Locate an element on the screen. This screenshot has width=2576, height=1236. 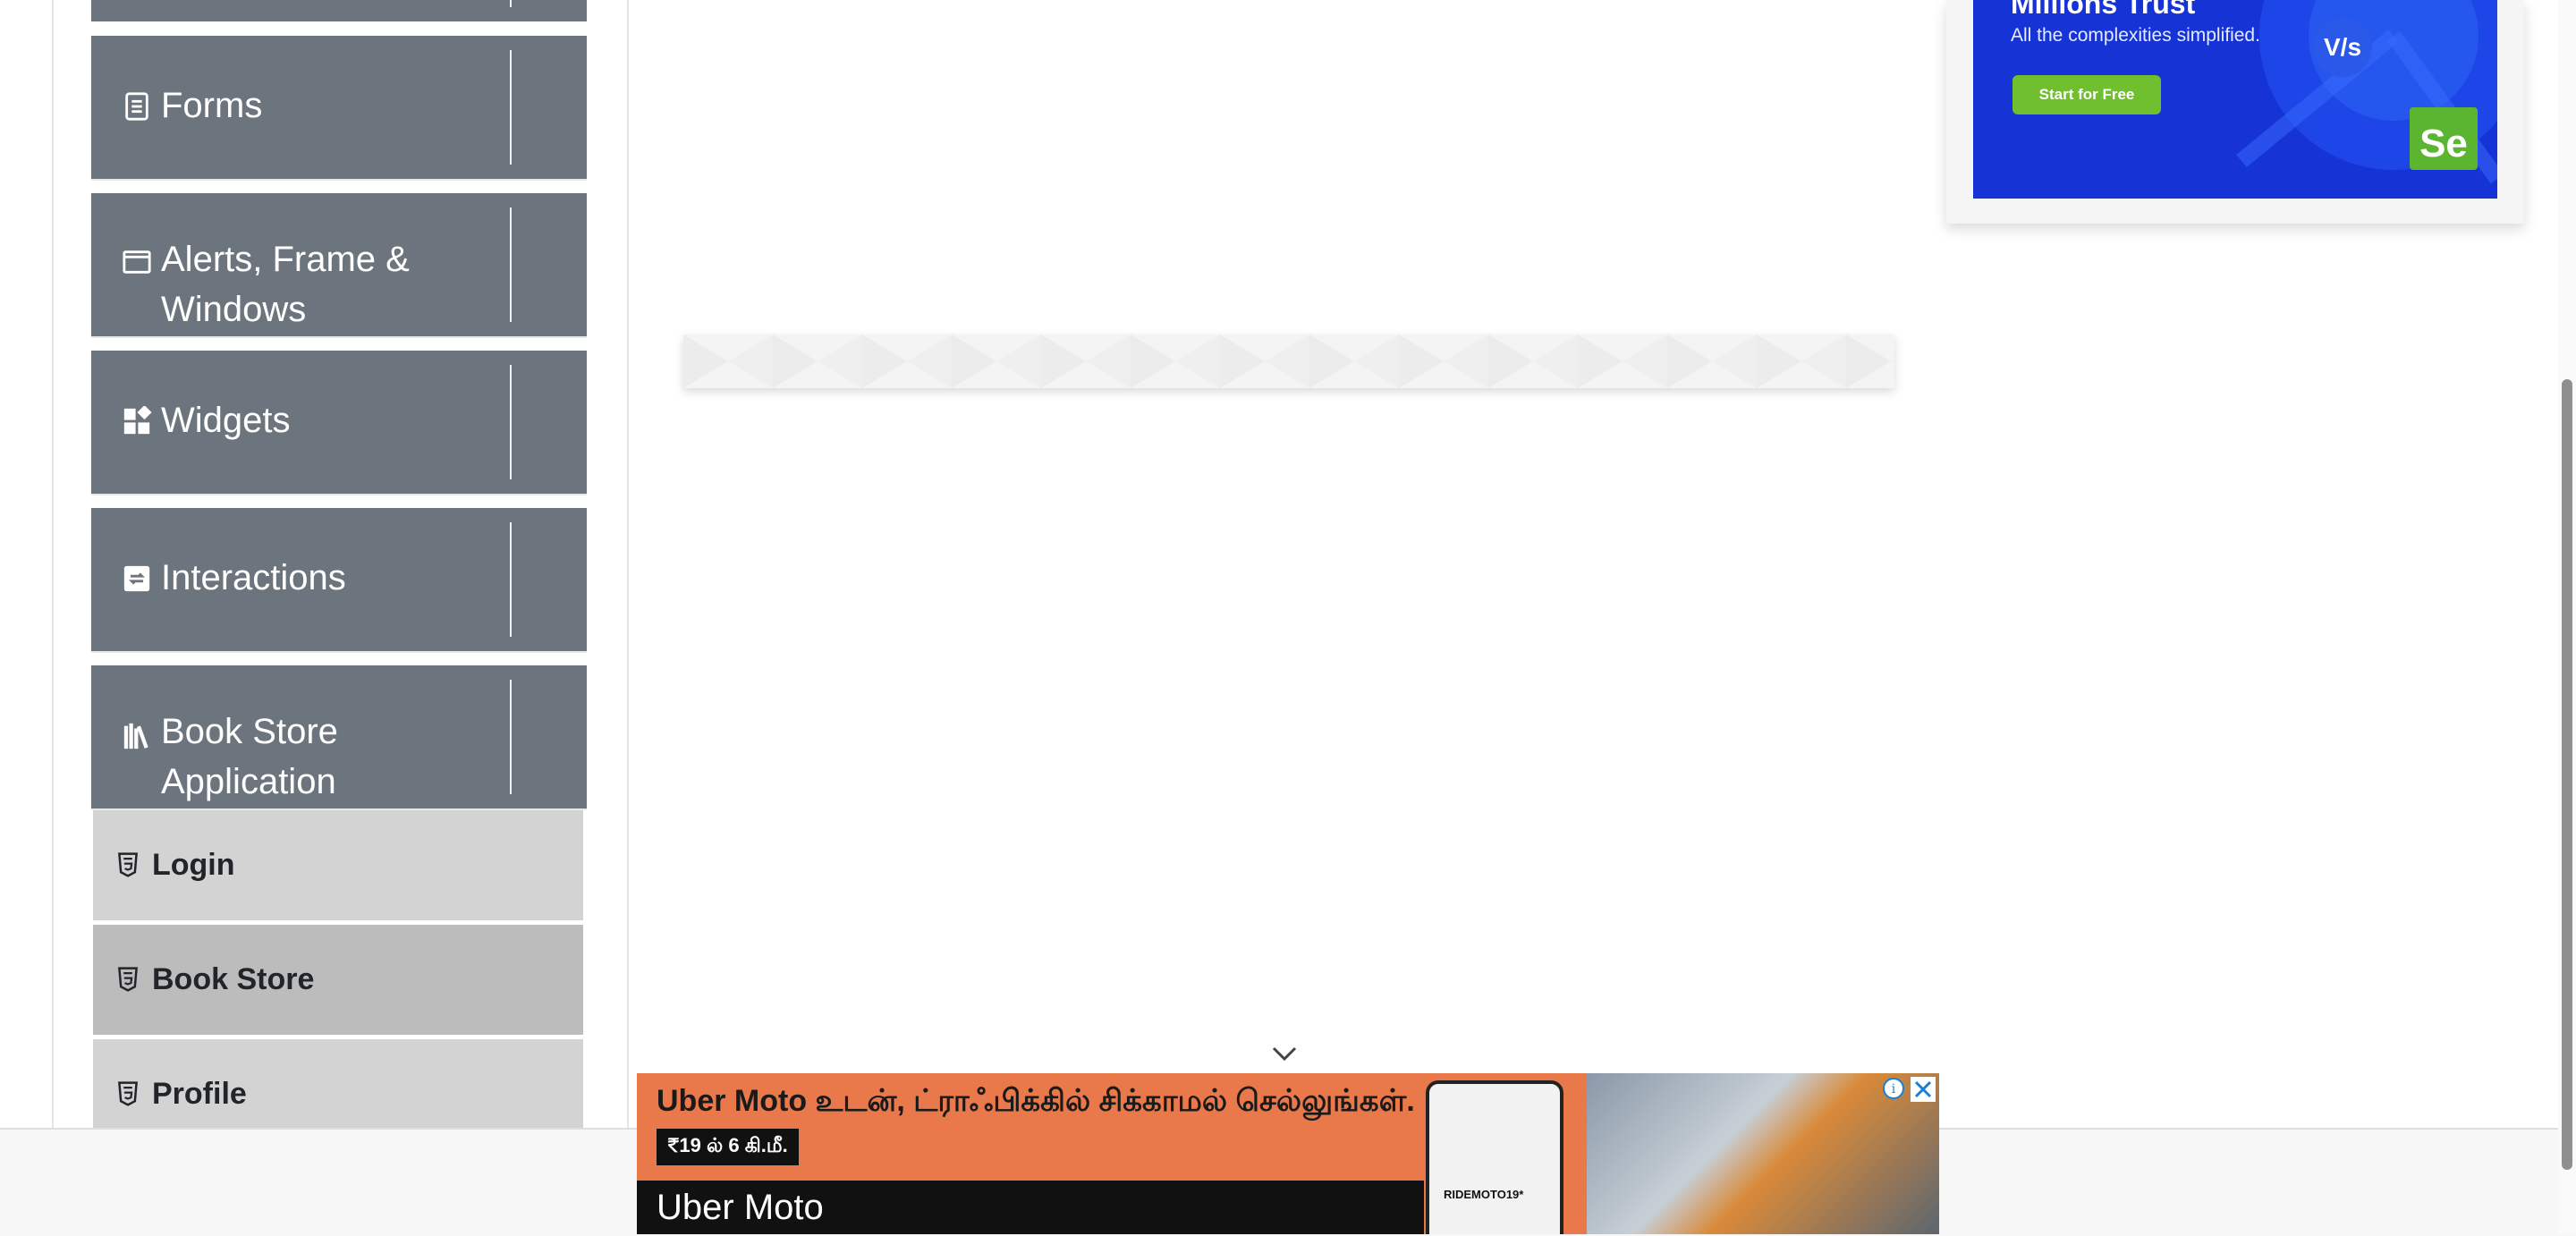
sidebar-left-border is located at coordinates (53, 565).